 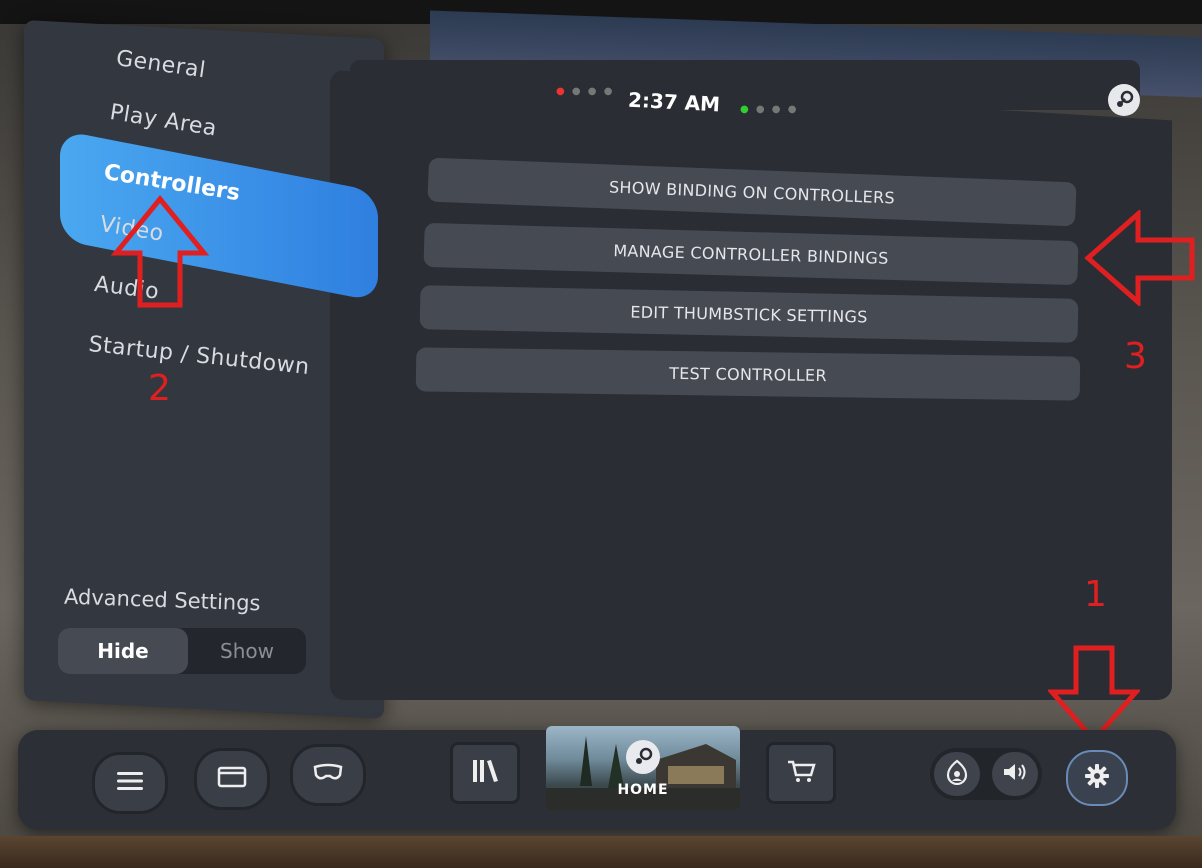 I want to click on library-icon, so click(x=485, y=773).